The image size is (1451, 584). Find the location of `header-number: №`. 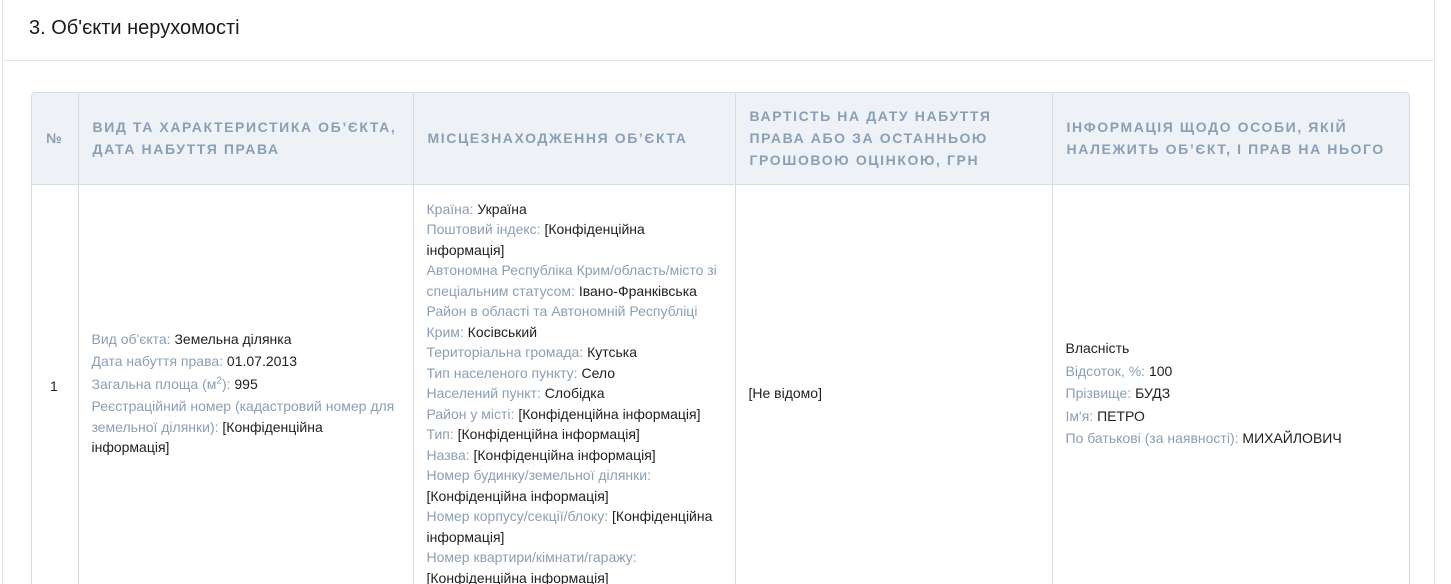

header-number: № is located at coordinates (55, 139).